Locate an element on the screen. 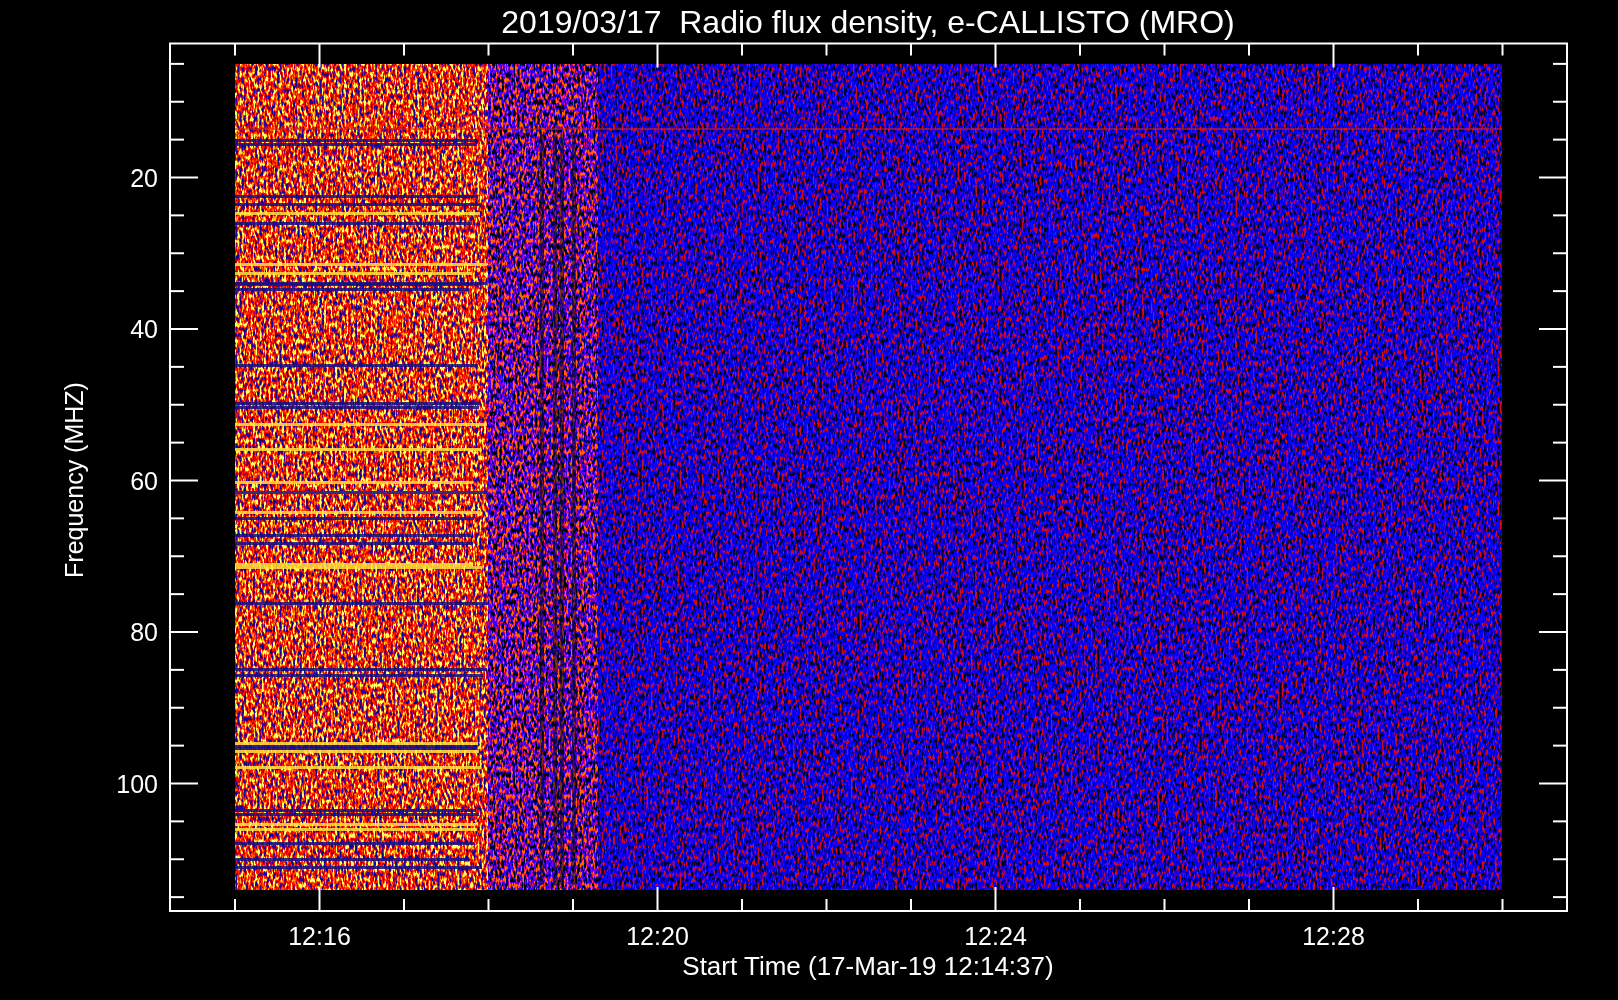 The width and height of the screenshot is (1618, 1000). y-axis-tick-label: 100 is located at coordinates (137, 783).